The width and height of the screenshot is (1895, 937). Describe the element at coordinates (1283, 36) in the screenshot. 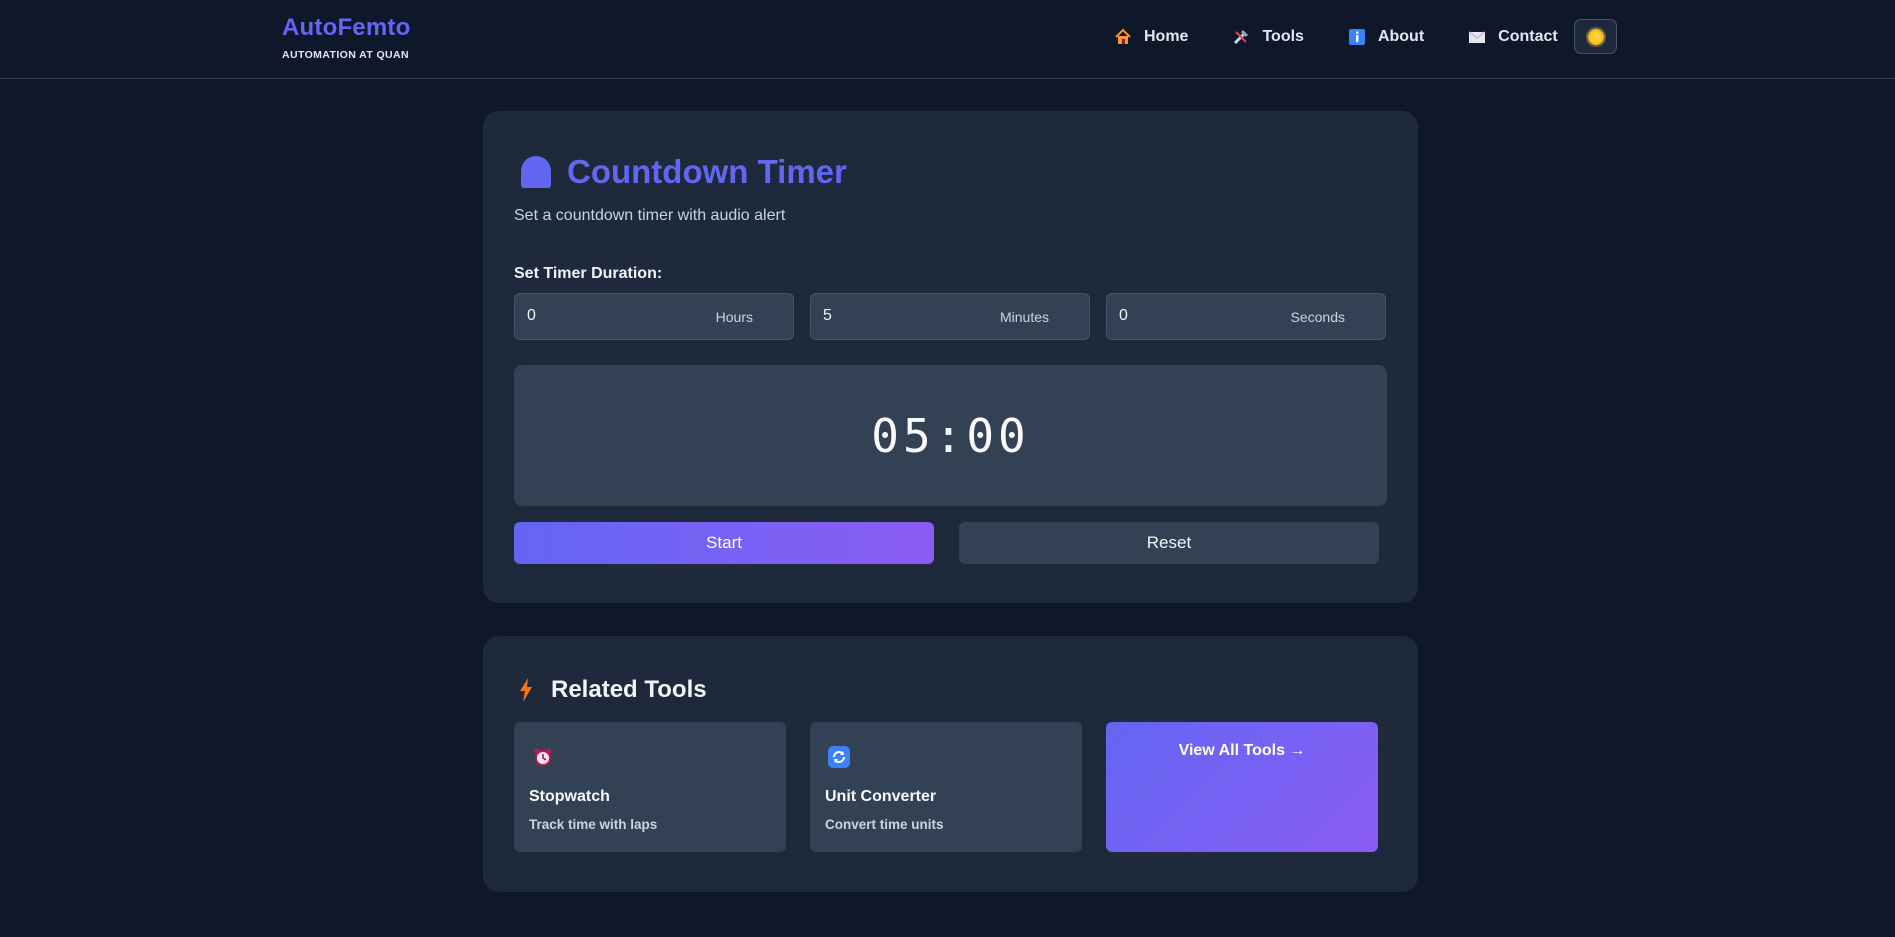

I see `nav-tools-label: Tools` at that location.